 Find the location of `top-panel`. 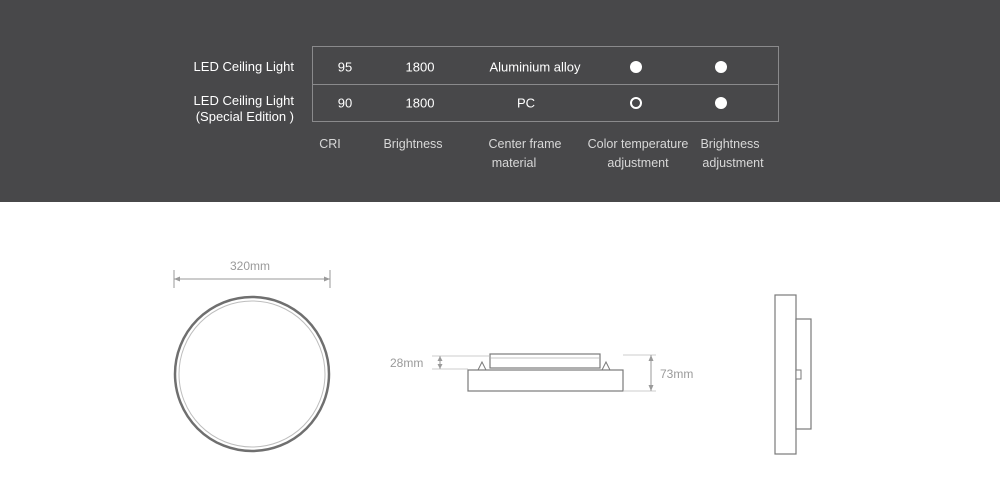

top-panel is located at coordinates (545, 361).